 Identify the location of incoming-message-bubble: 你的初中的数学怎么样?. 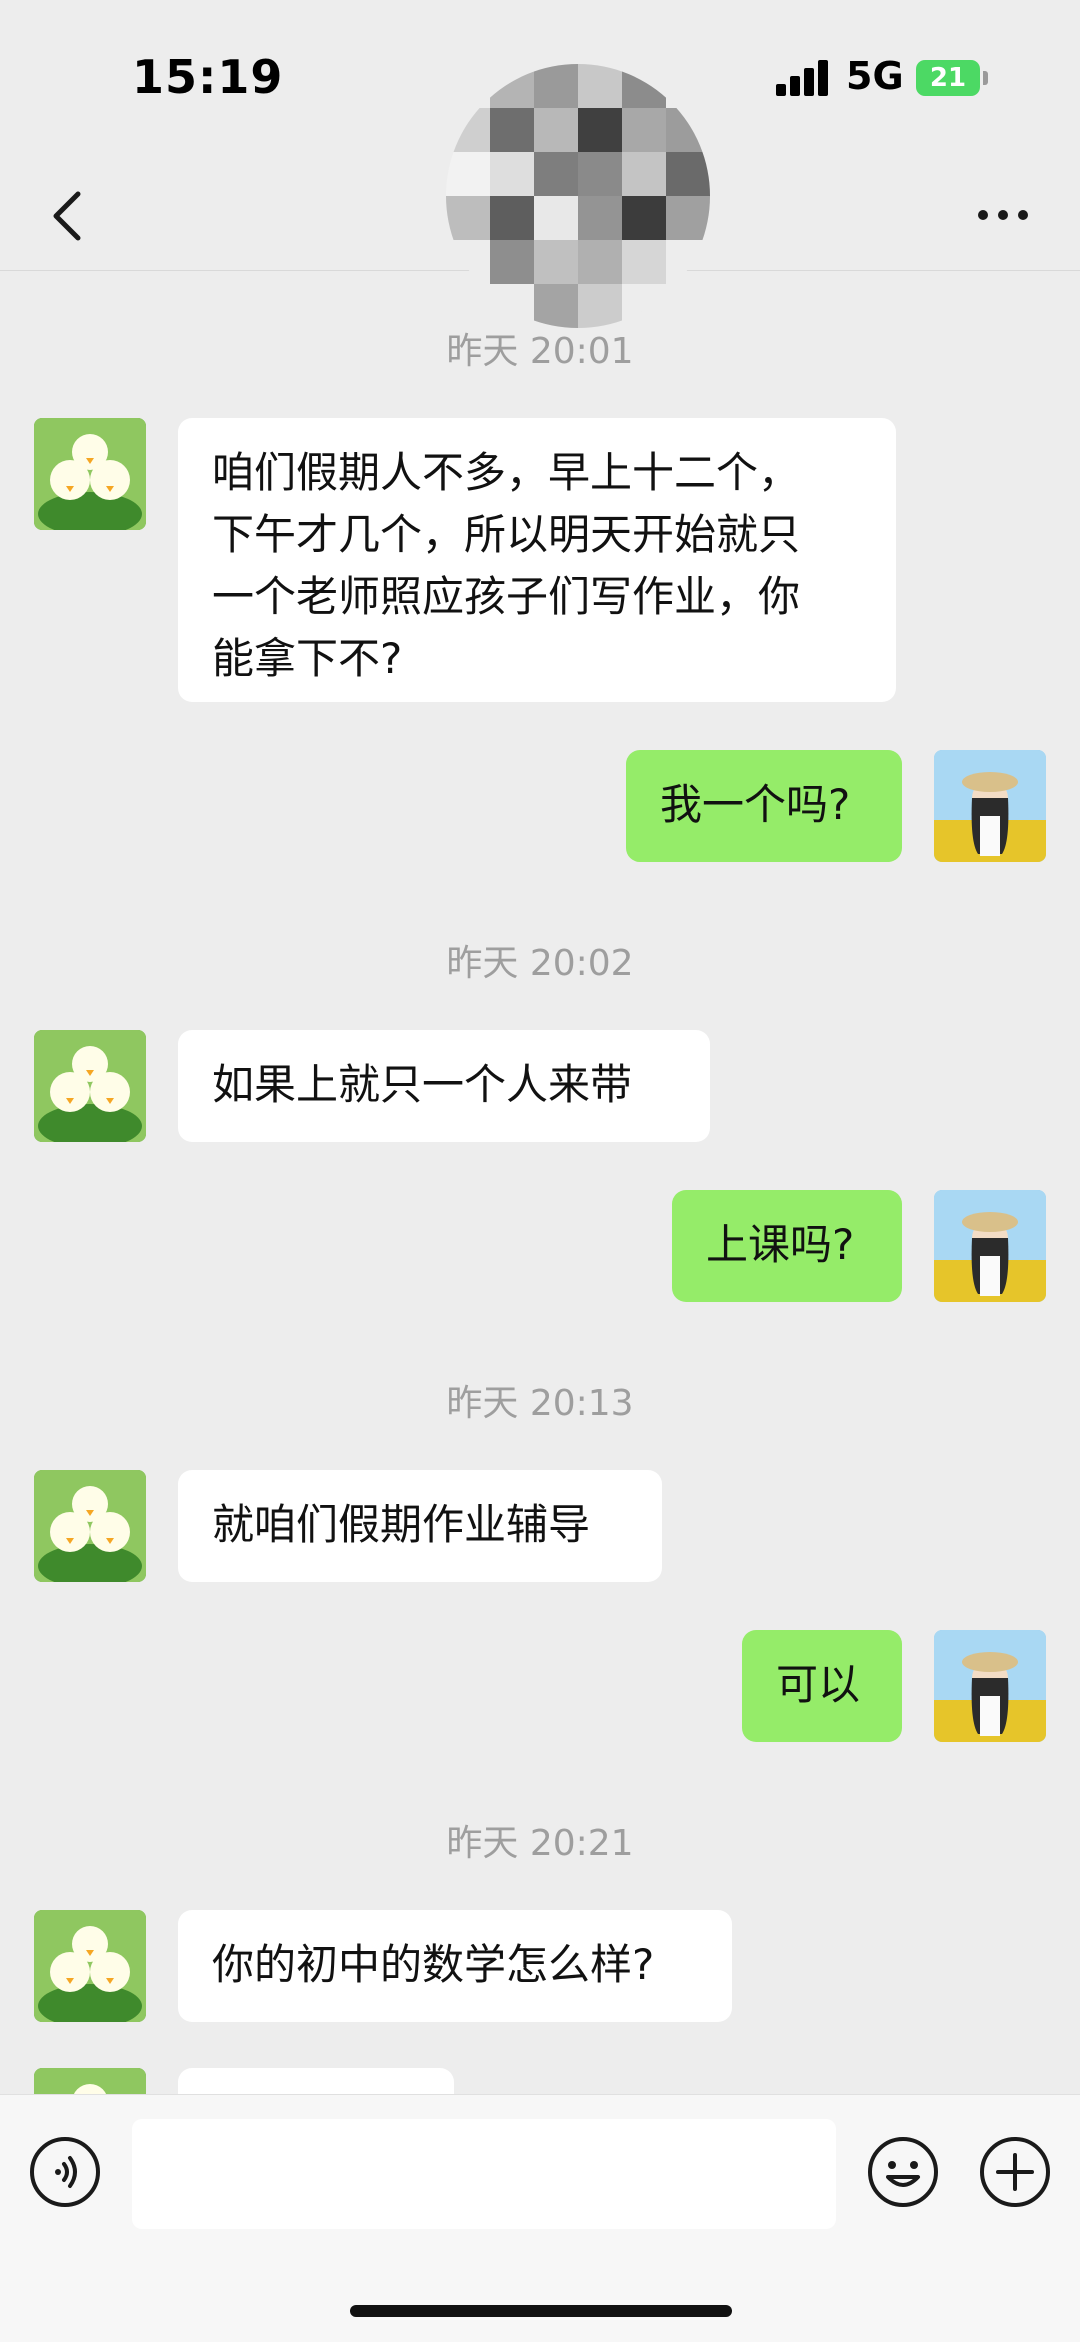
(455, 1966).